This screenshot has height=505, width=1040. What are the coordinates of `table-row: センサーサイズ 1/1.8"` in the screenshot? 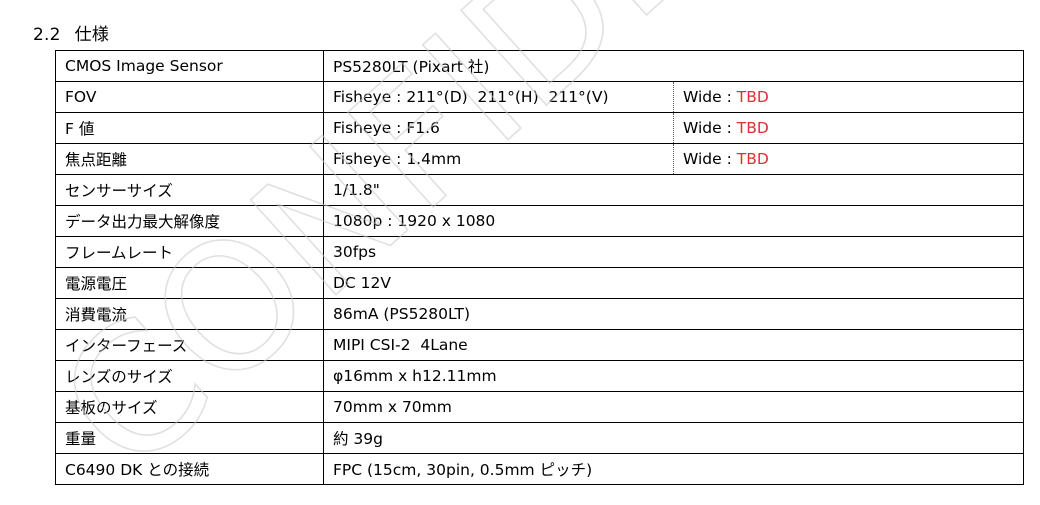 It's located at (539, 190).